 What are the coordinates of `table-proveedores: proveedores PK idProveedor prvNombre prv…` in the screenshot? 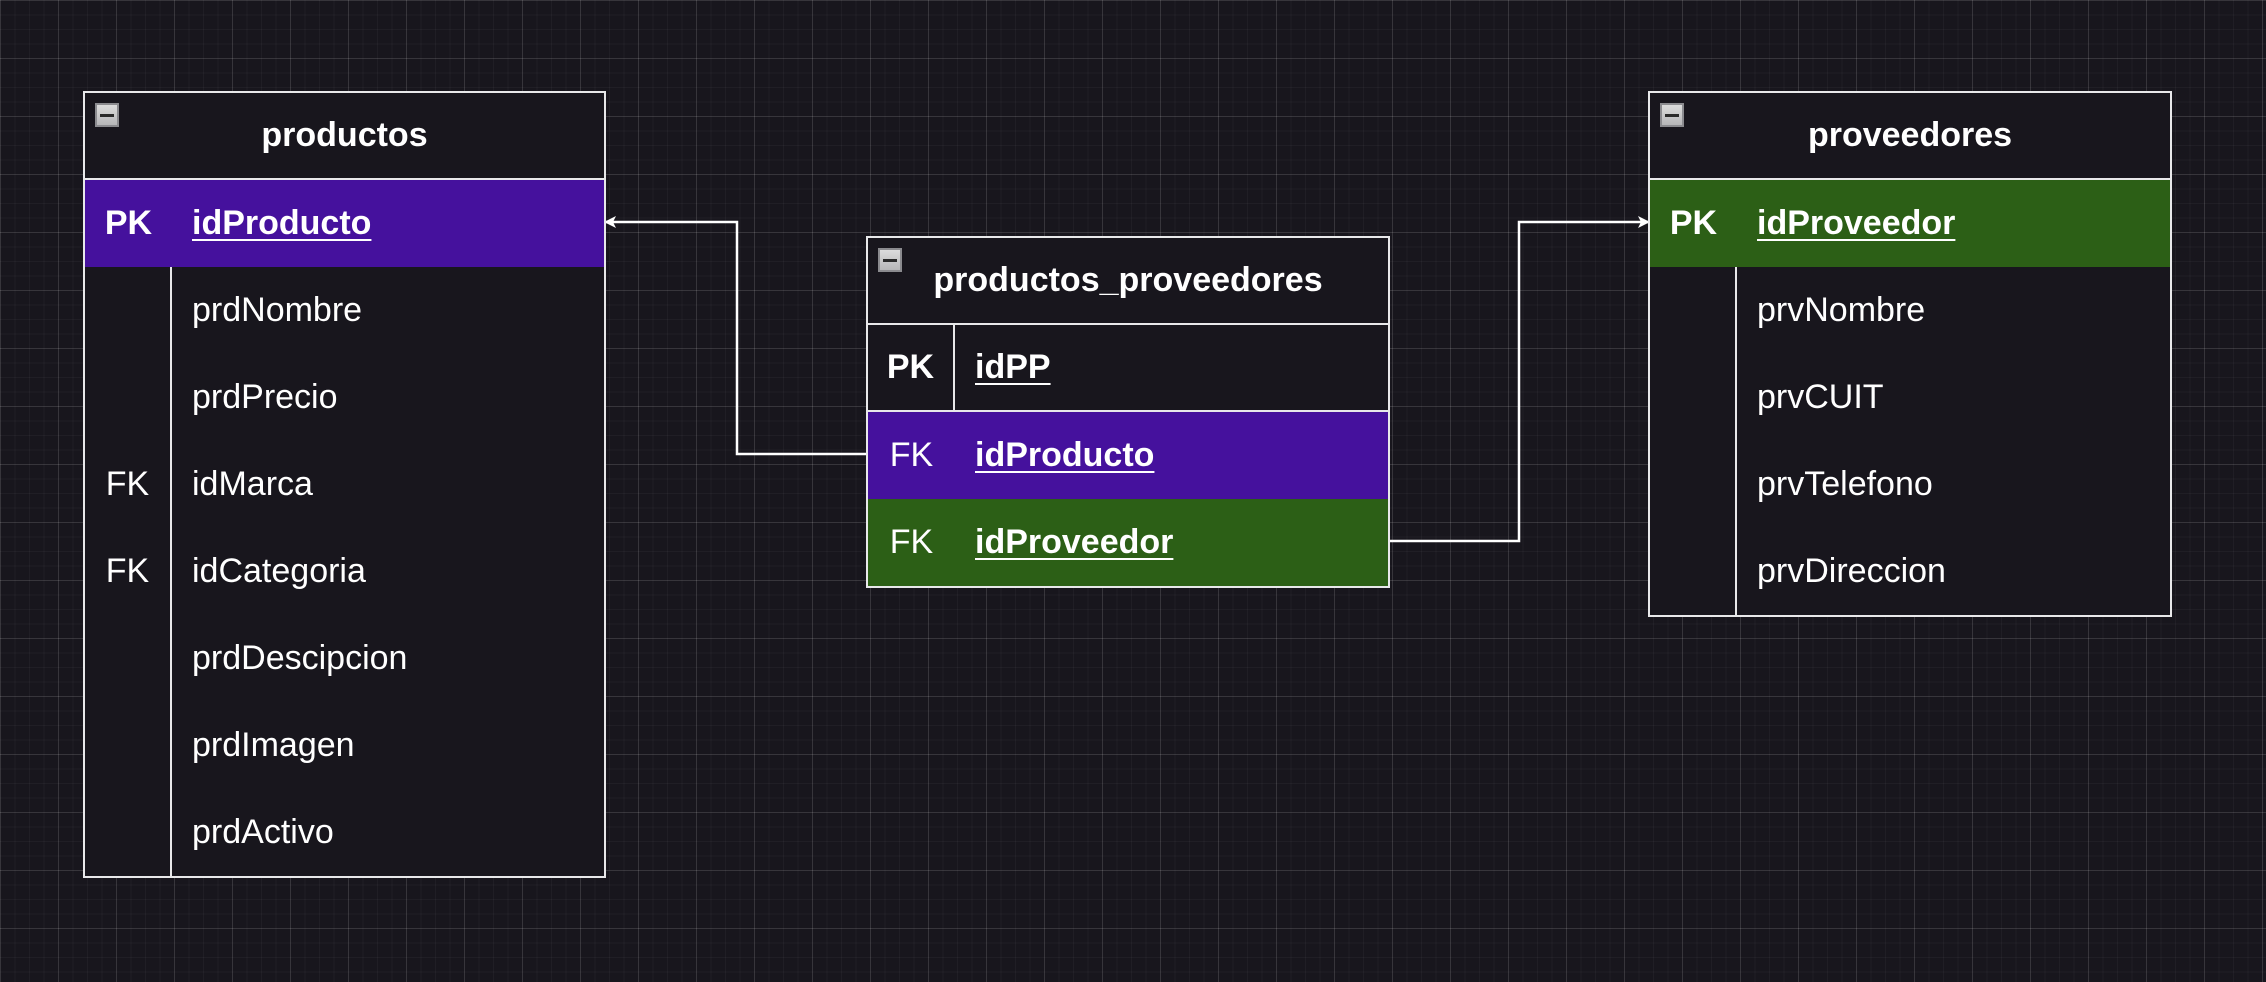 It's located at (1910, 354).